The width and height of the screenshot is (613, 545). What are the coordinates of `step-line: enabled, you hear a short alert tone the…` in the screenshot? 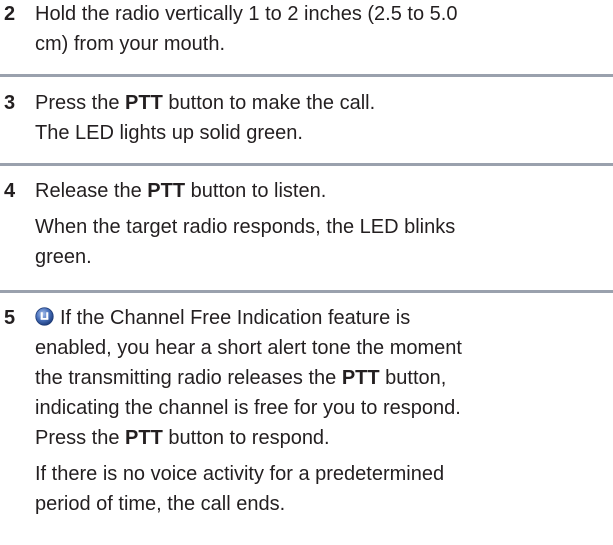 It's located at (248, 348).